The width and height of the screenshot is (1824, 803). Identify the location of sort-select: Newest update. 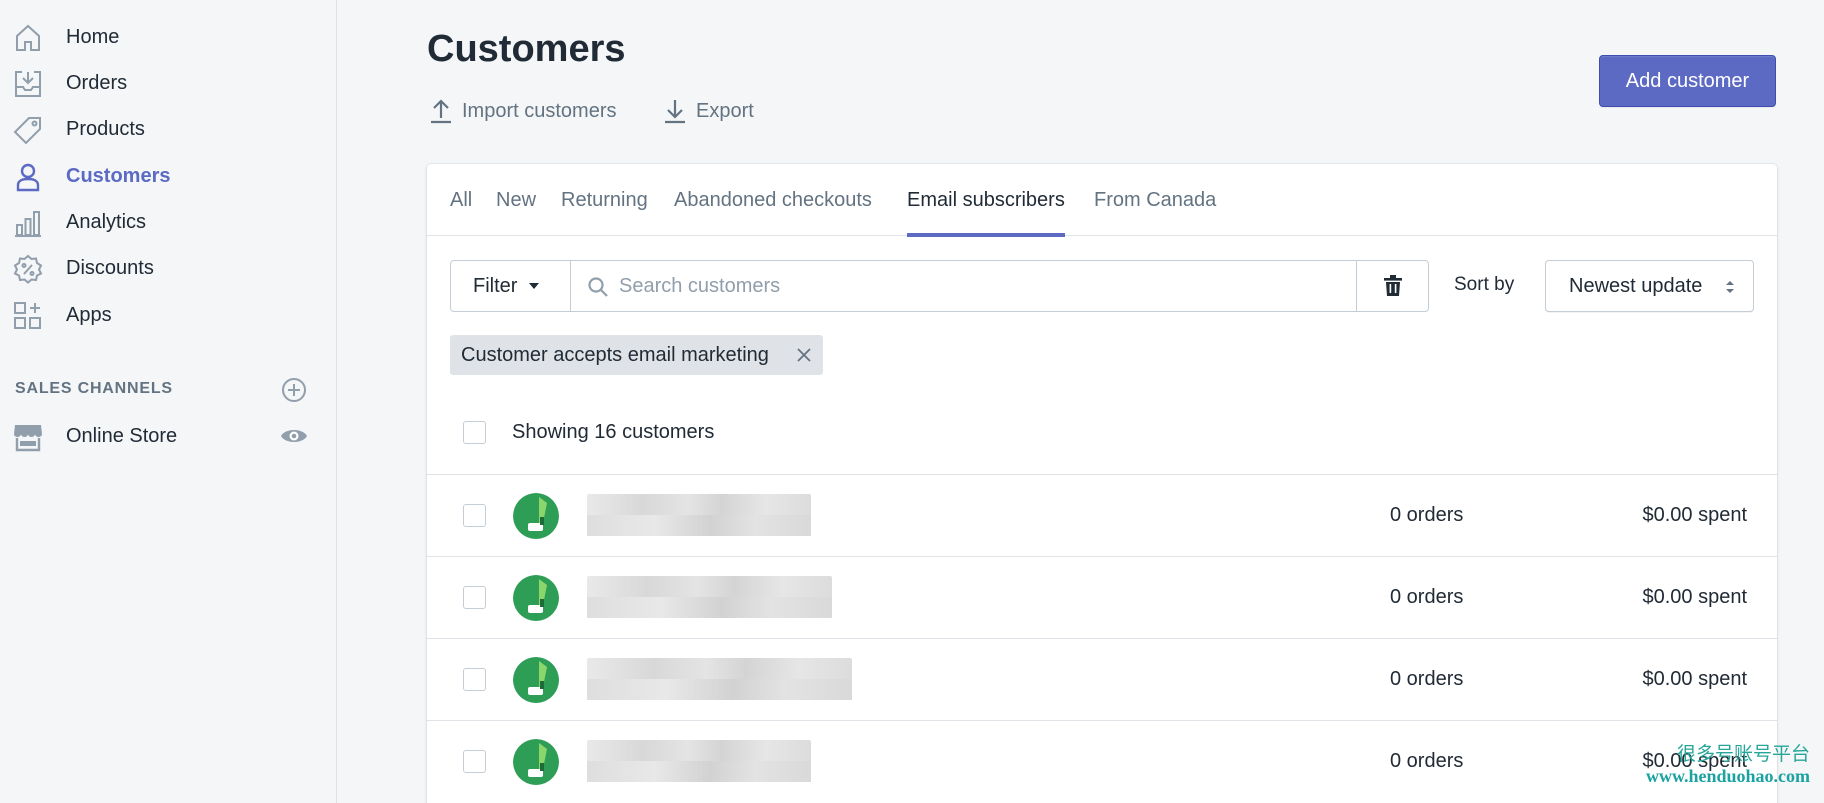
(1649, 286).